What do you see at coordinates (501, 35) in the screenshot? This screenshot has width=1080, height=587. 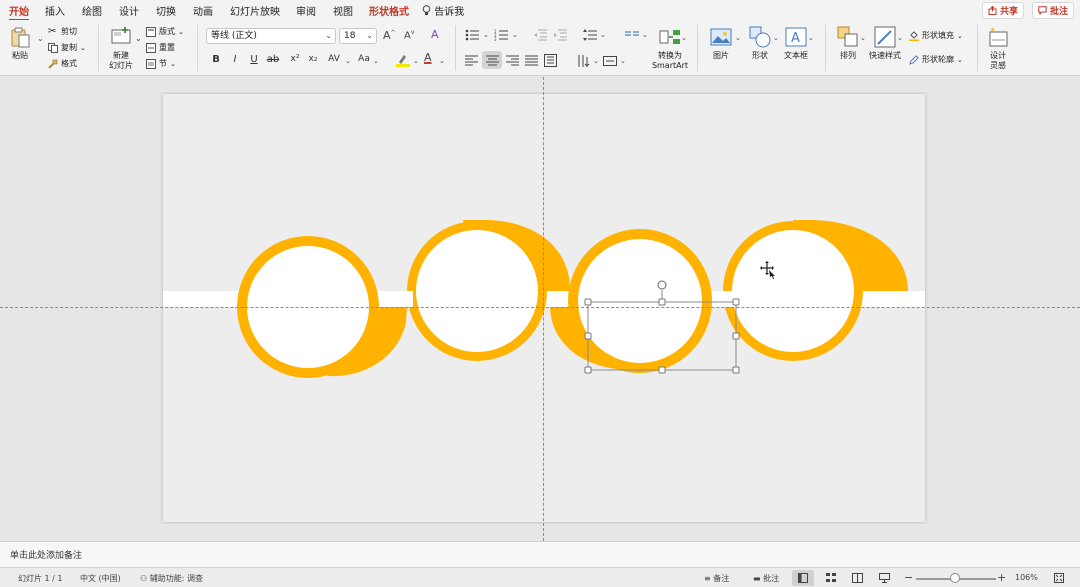 I see `numbering-icon: 123` at bounding box center [501, 35].